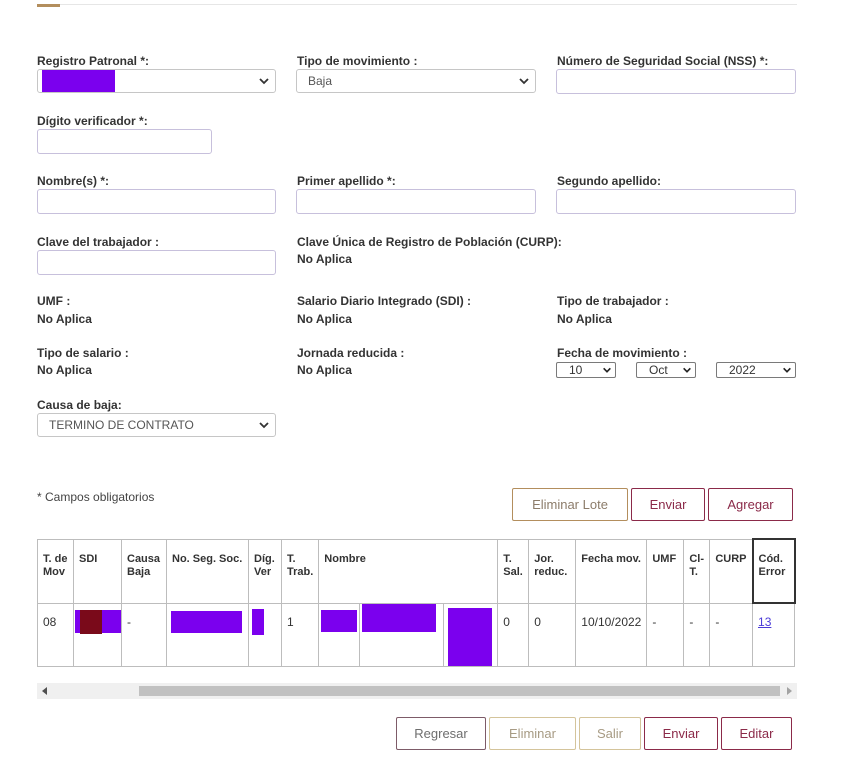  I want to click on sdi-label: Salario Diario Integrado (SDI) :, so click(384, 301).